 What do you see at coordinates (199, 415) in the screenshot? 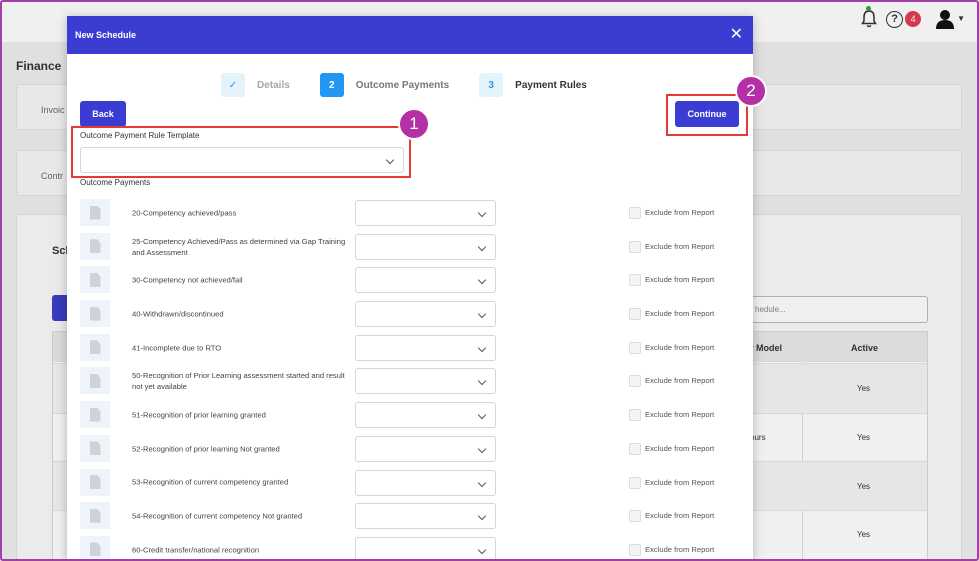
I see `outcome-label: 51-Recognition of prior learning granted` at bounding box center [199, 415].